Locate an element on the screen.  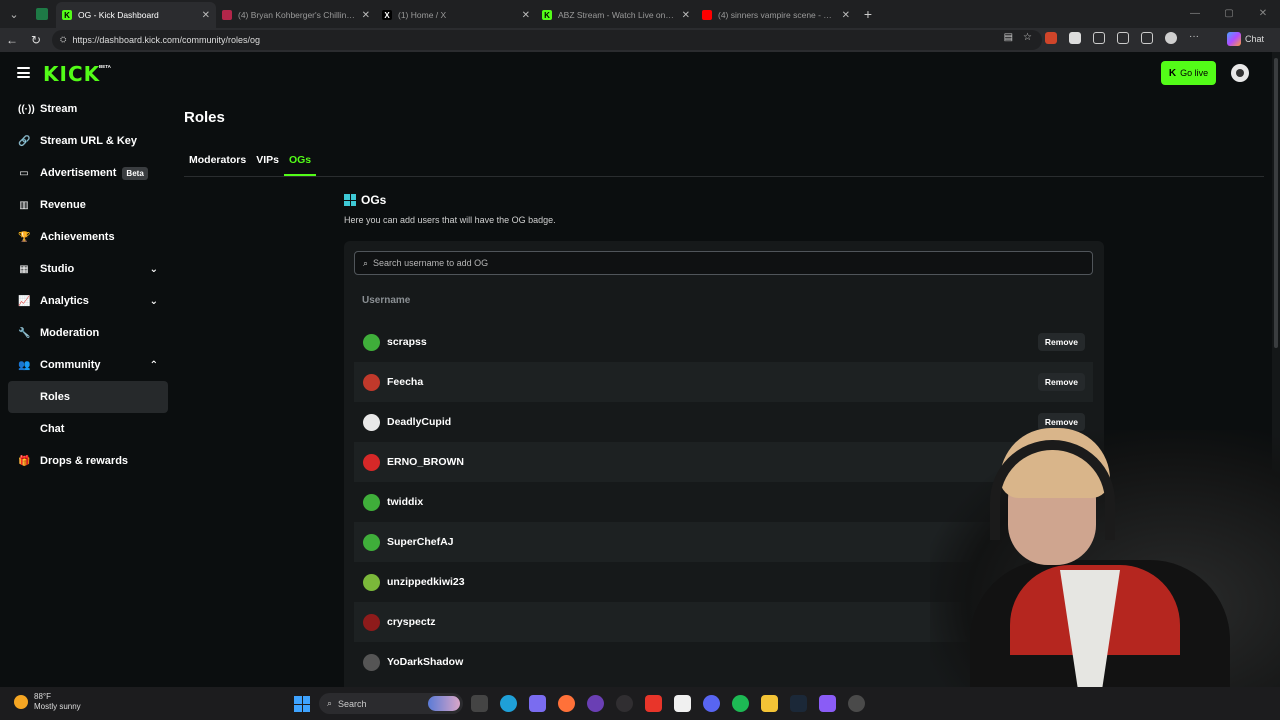
discord-icon is located at coordinates (711, 703).